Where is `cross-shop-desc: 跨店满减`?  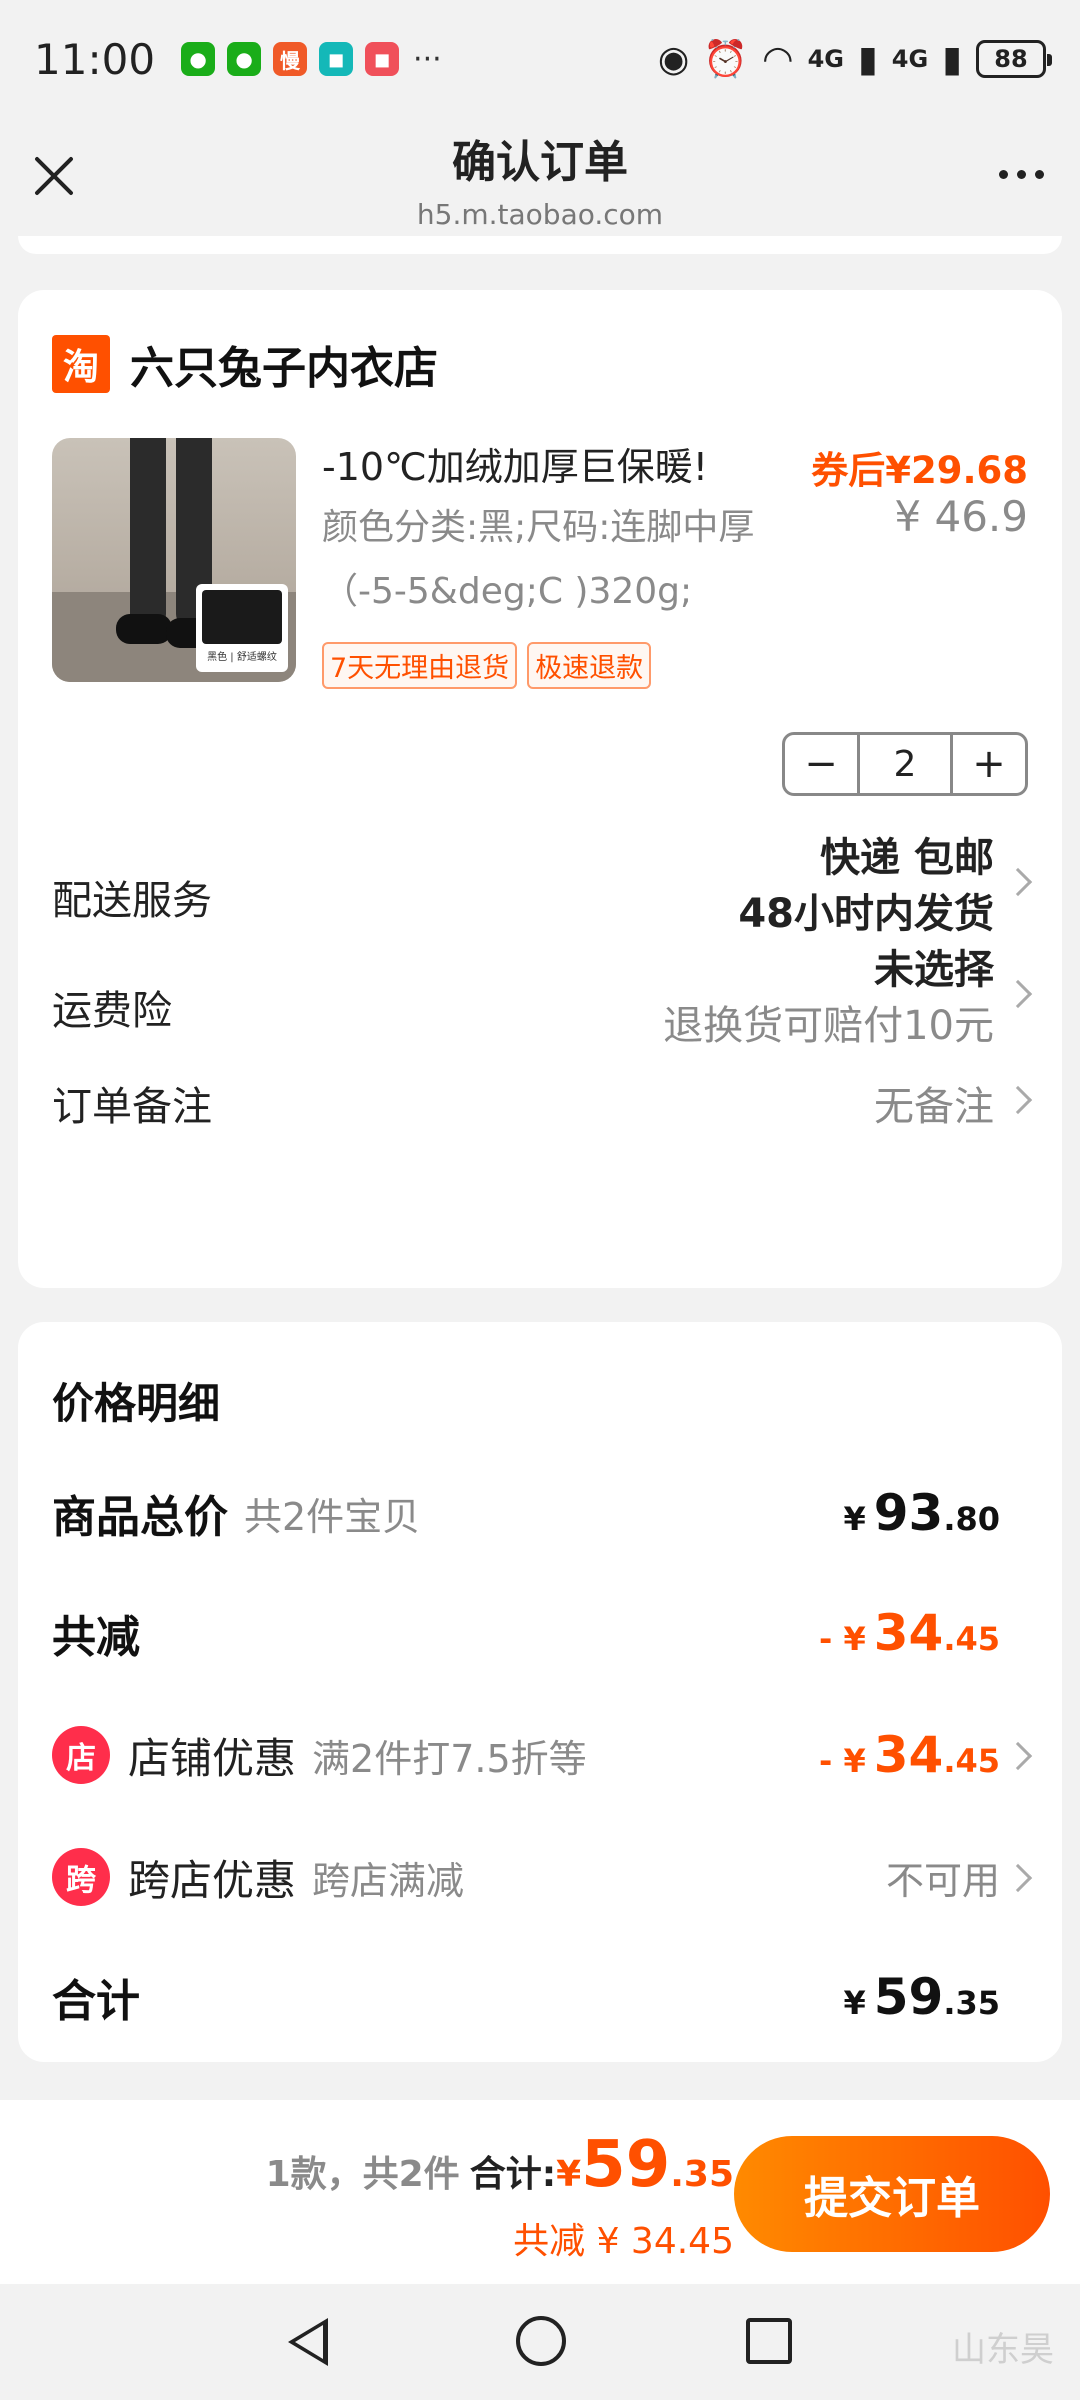
cross-shop-desc: 跨店满减 is located at coordinates (388, 1880).